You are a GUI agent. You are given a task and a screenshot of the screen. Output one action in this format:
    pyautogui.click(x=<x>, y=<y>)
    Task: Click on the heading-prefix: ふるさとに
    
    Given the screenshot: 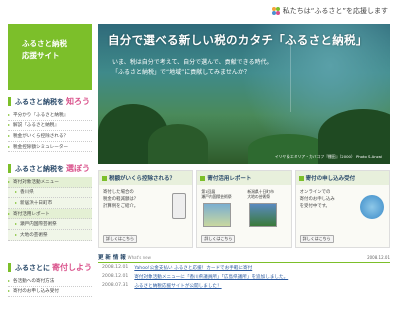 What is the action you would take?
    pyautogui.click(x=32, y=267)
    